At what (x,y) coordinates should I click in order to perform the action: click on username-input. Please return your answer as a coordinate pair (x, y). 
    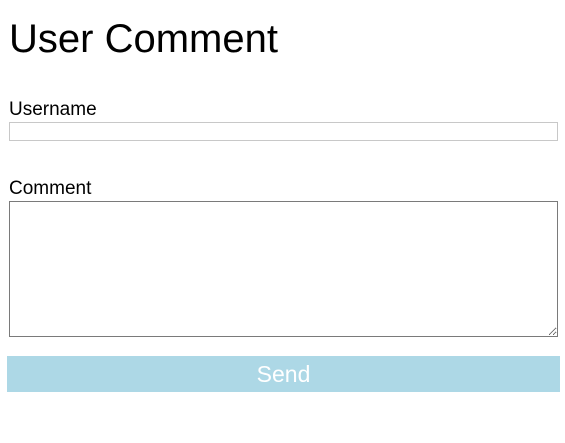
    Looking at the image, I should click on (283, 131).